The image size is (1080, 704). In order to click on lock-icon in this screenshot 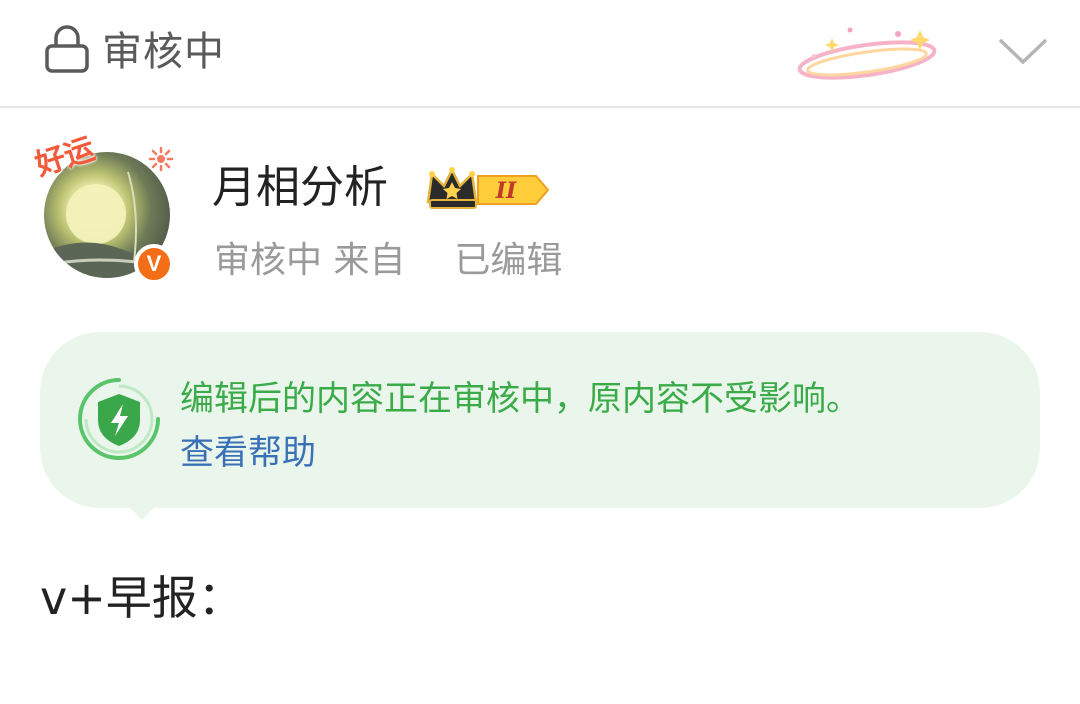, I will do `click(67, 49)`.